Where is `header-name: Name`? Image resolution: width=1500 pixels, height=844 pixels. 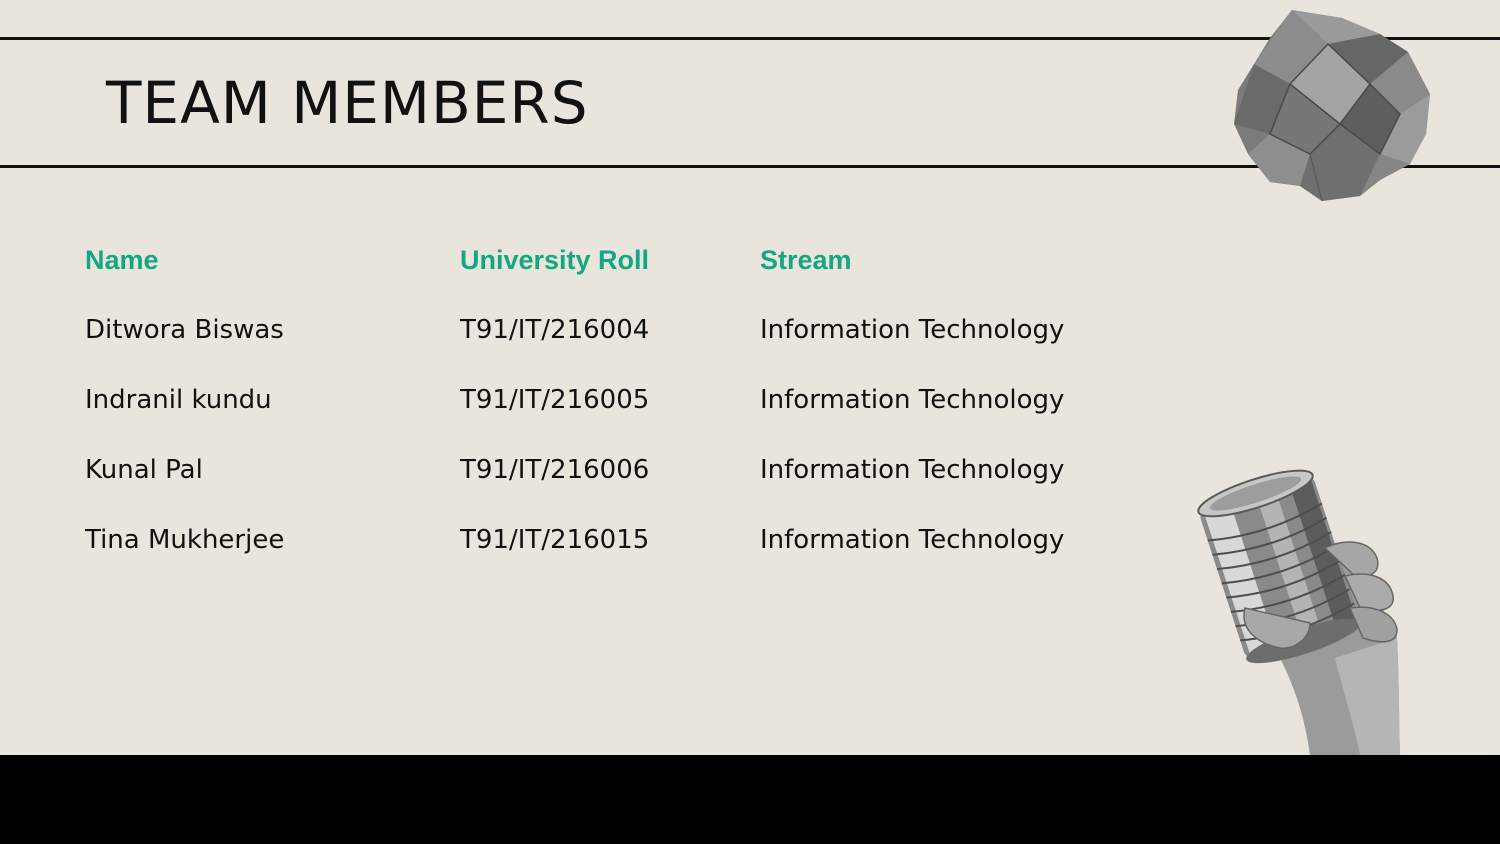
header-name: Name is located at coordinates (122, 260).